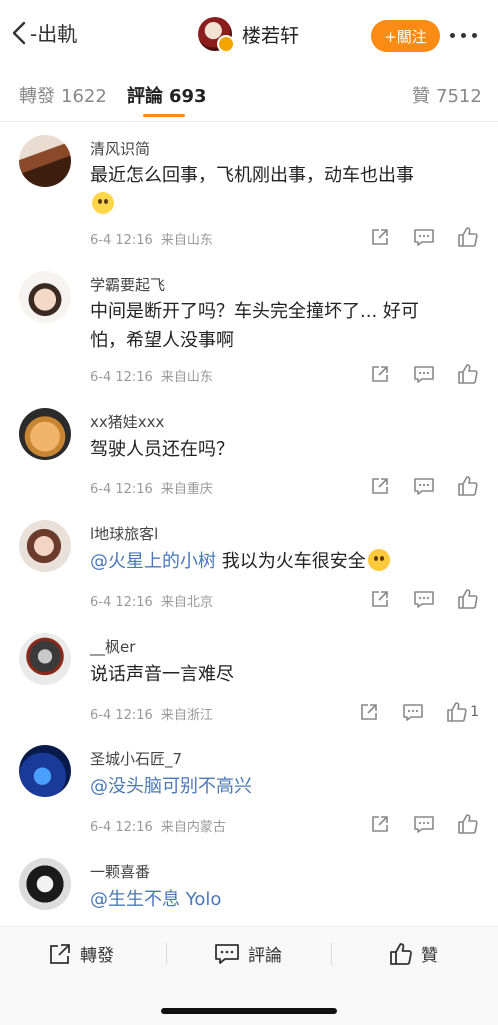 The image size is (498, 1025). I want to click on verified-badge-icon, so click(226, 44).